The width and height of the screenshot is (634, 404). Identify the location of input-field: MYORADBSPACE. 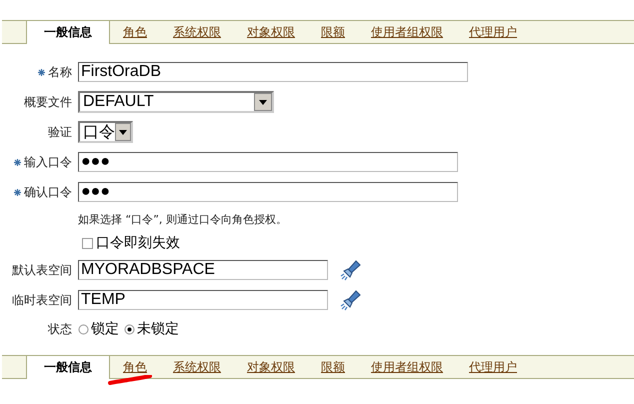
(203, 270).